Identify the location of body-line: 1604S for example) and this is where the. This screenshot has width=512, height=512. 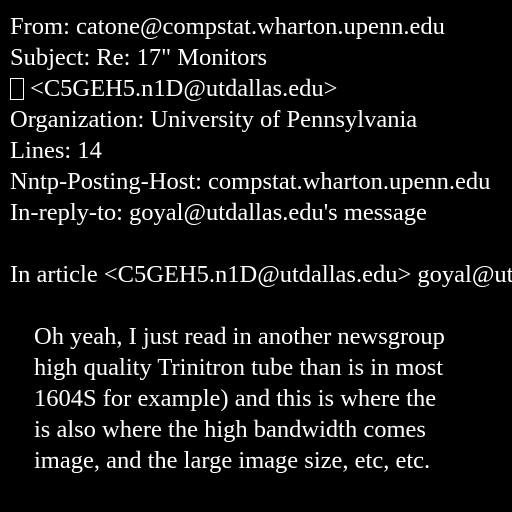
(235, 398).